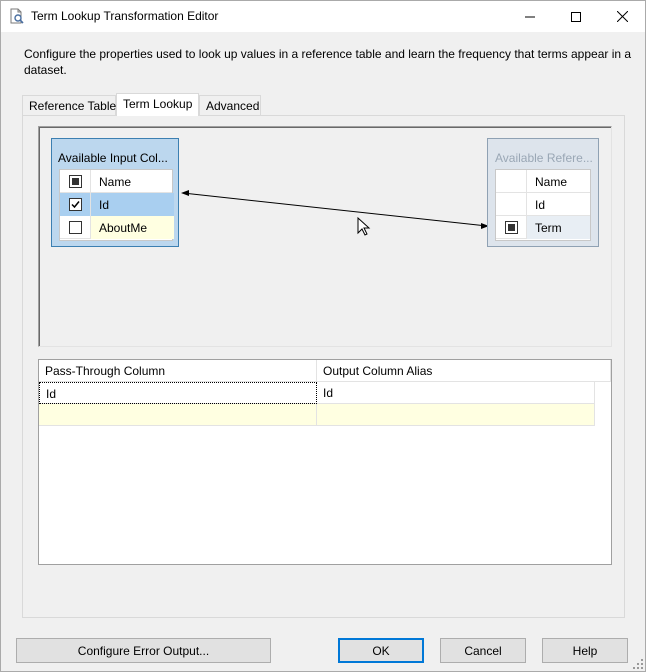 The image size is (646, 672). I want to click on maximize-button, so click(576, 16).